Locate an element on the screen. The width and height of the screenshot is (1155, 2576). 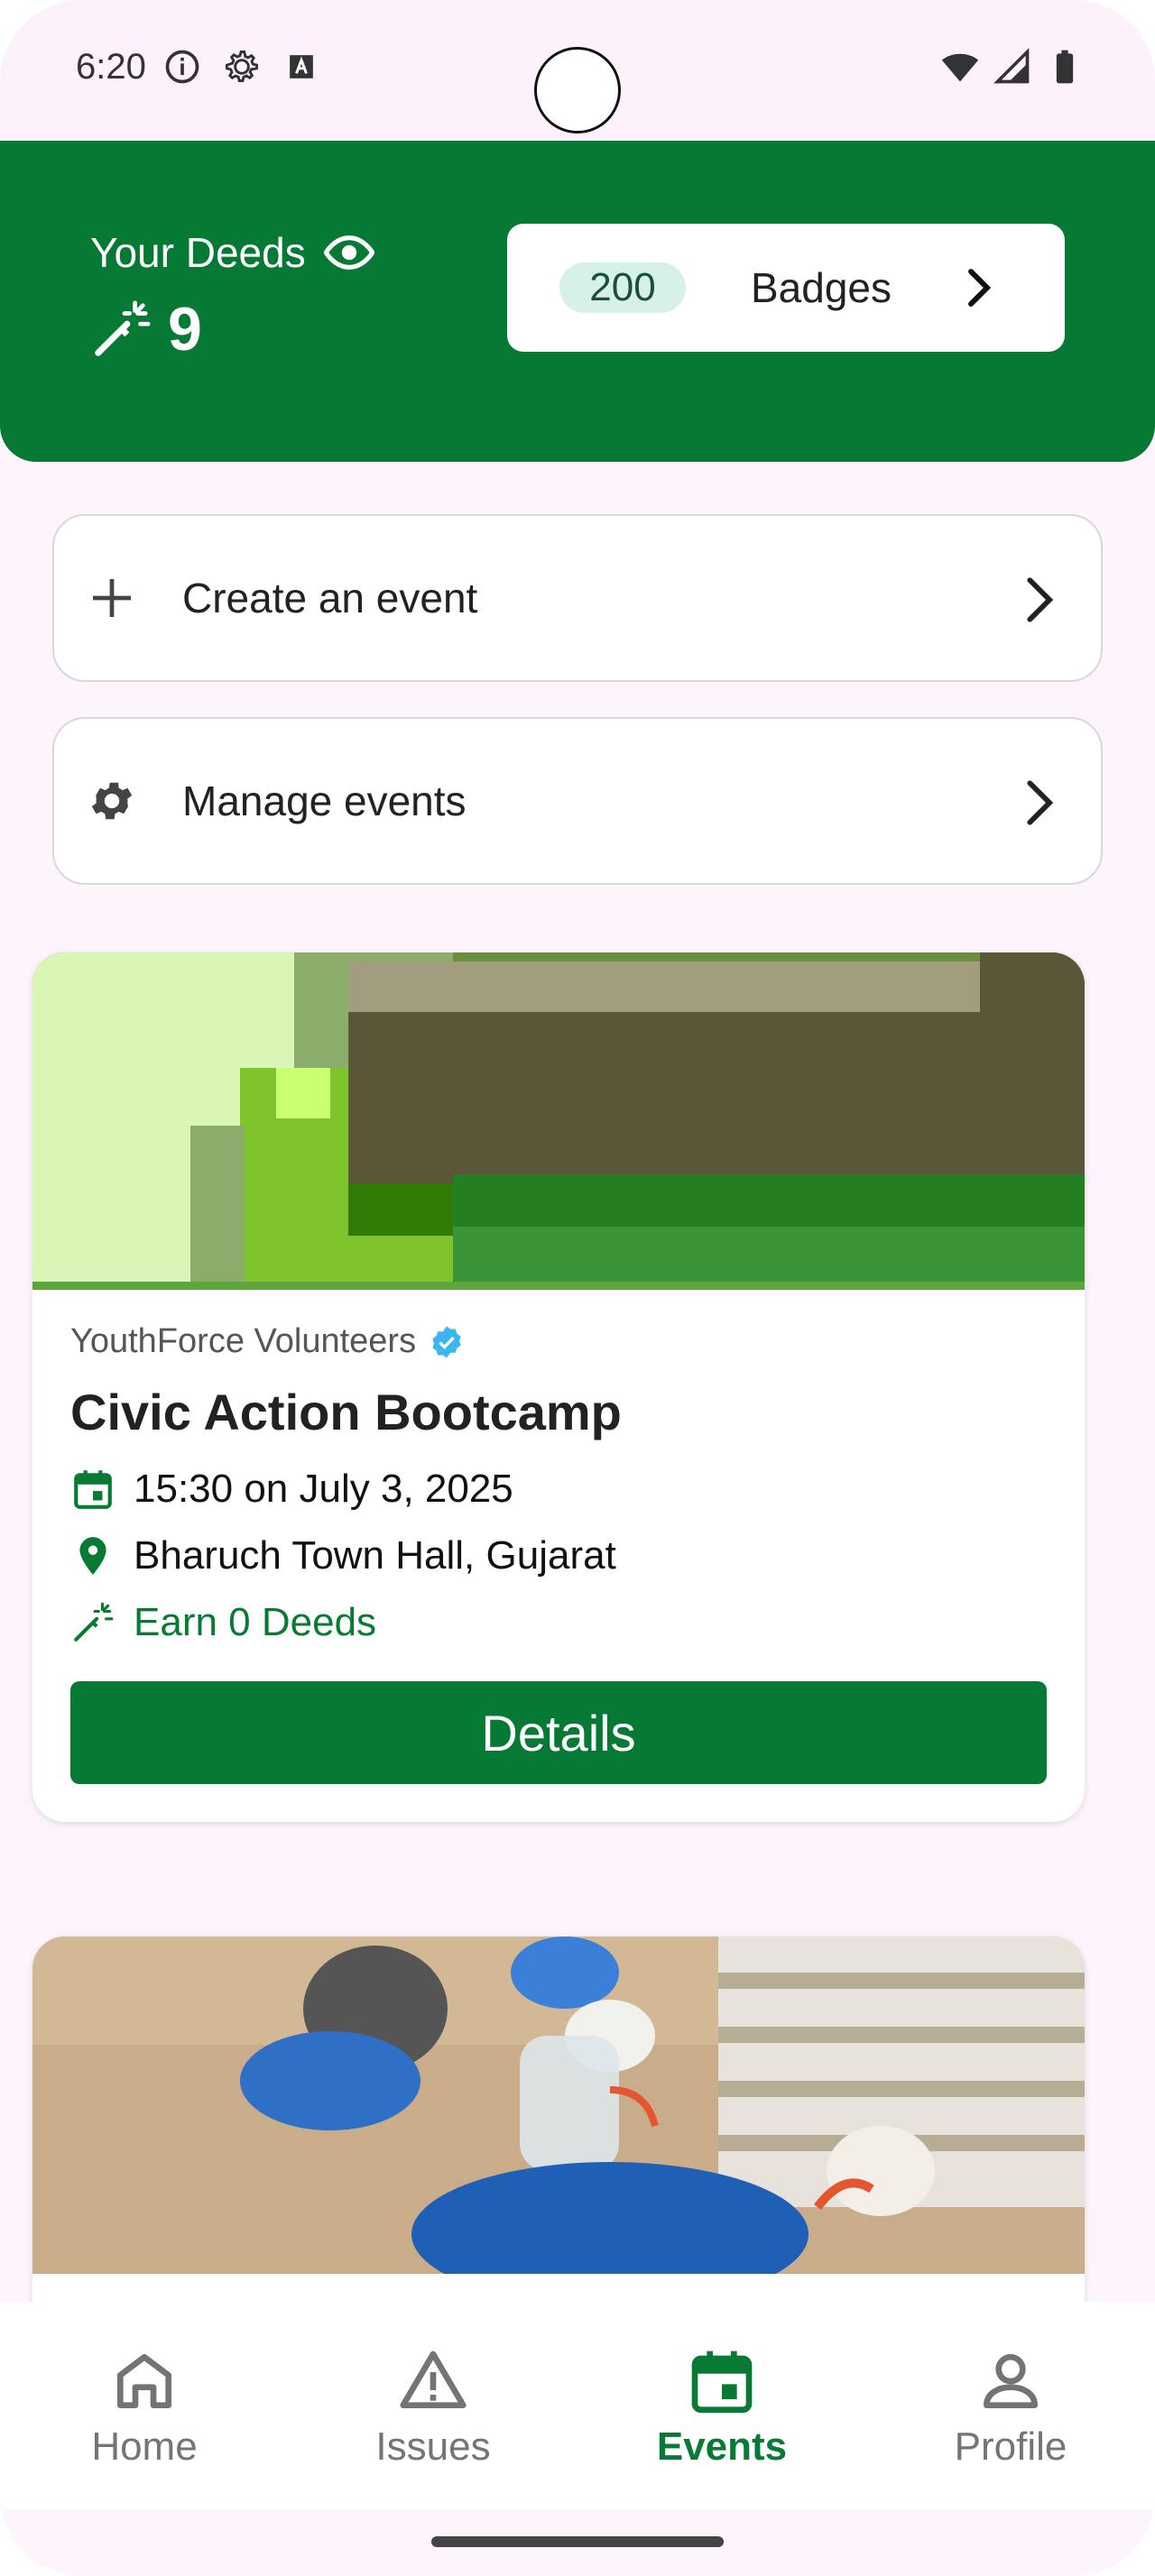
info-icon is located at coordinates (182, 67).